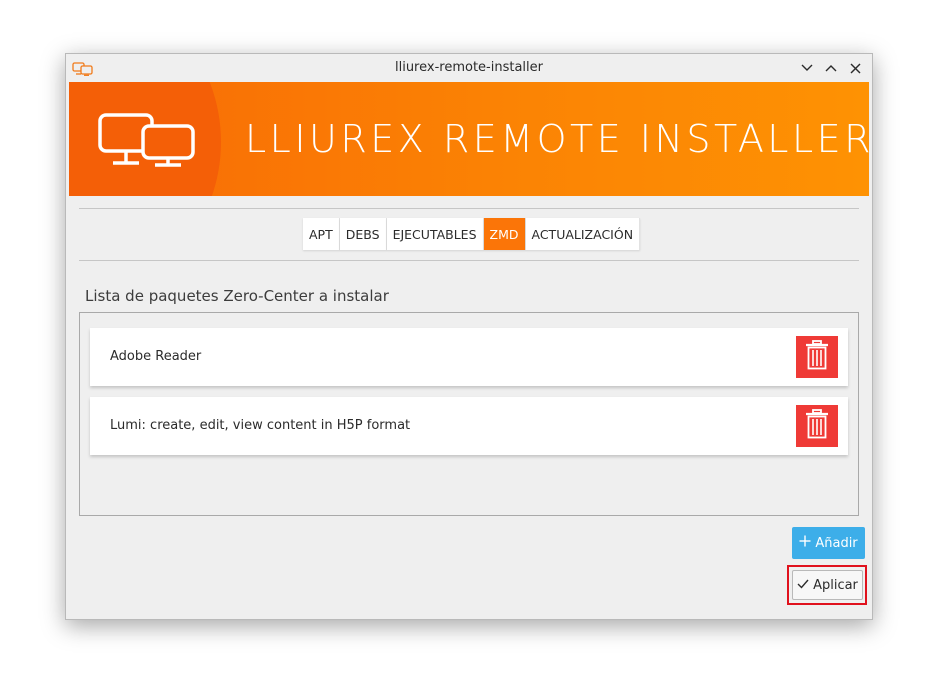 This screenshot has height=698, width=938. What do you see at coordinates (805, 543) in the screenshot?
I see `plus-icon` at bounding box center [805, 543].